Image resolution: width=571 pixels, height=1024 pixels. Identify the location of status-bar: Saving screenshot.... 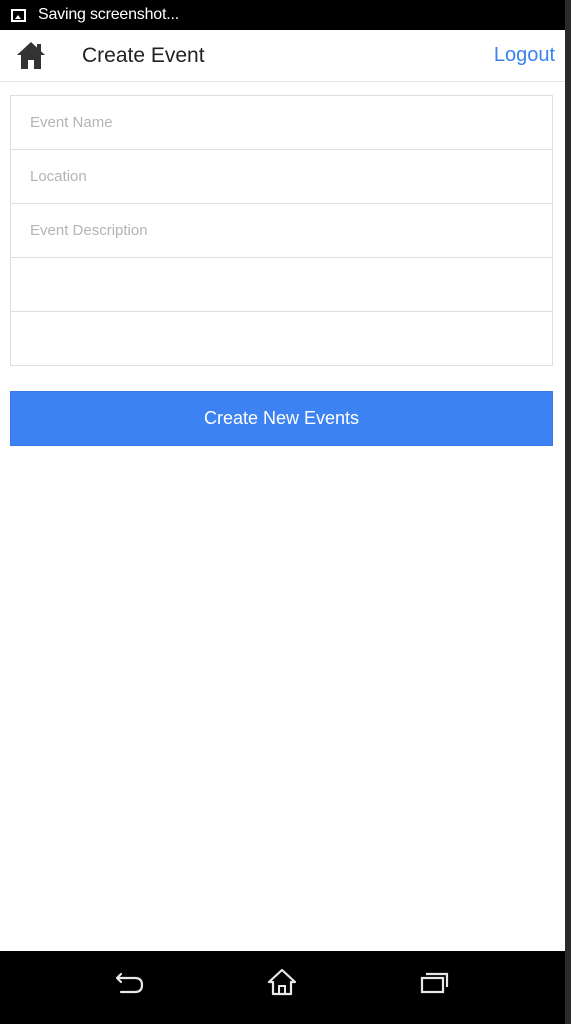
(282, 15).